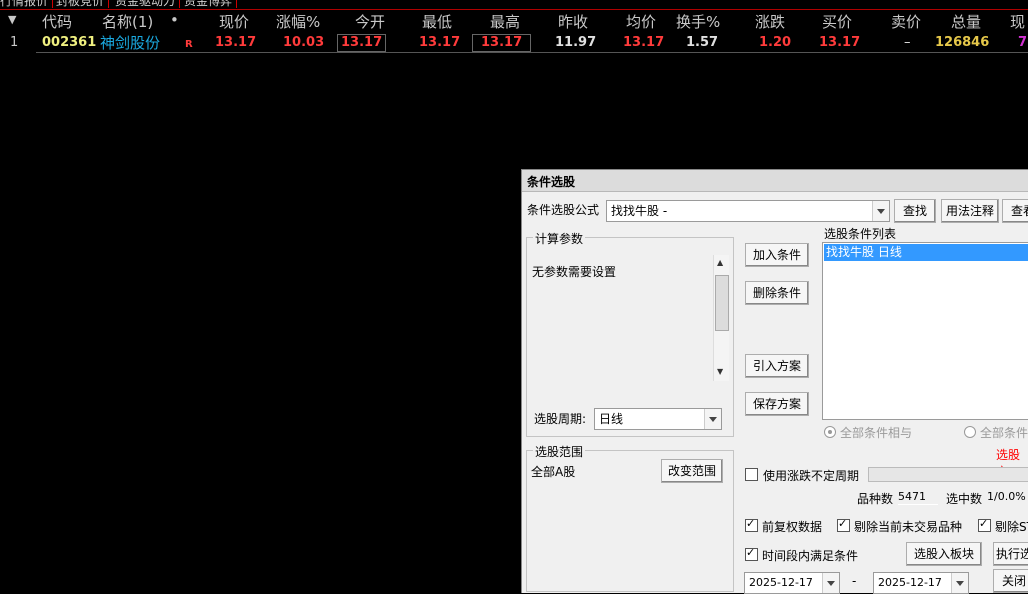 The image size is (1028, 594). I want to click on dialog-title: 条件选股, so click(551, 182).